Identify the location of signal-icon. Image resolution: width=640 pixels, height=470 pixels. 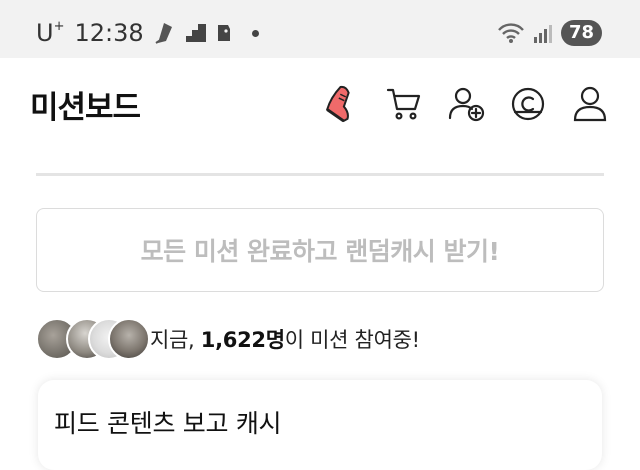
(543, 33).